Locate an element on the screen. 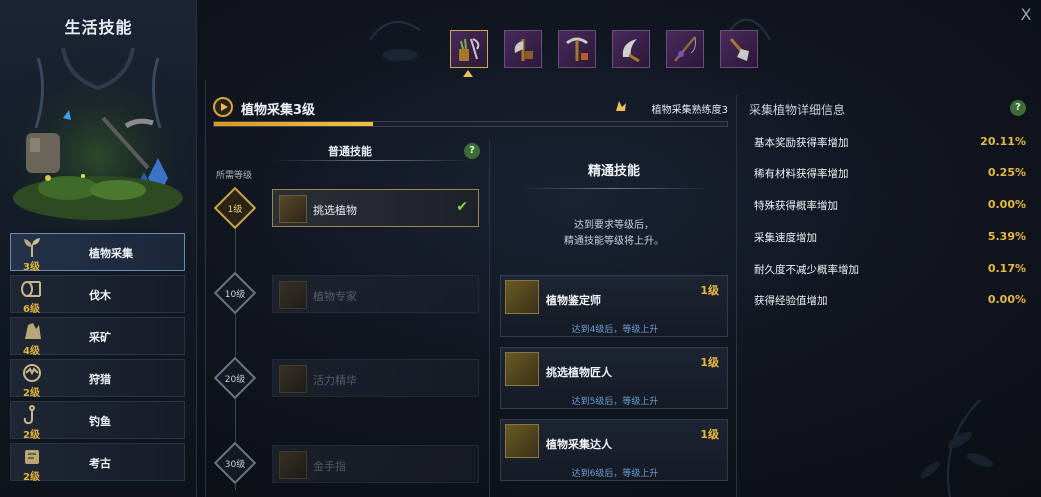 The height and width of the screenshot is (497, 1041). vitality-essence-icon is located at coordinates (293, 379).